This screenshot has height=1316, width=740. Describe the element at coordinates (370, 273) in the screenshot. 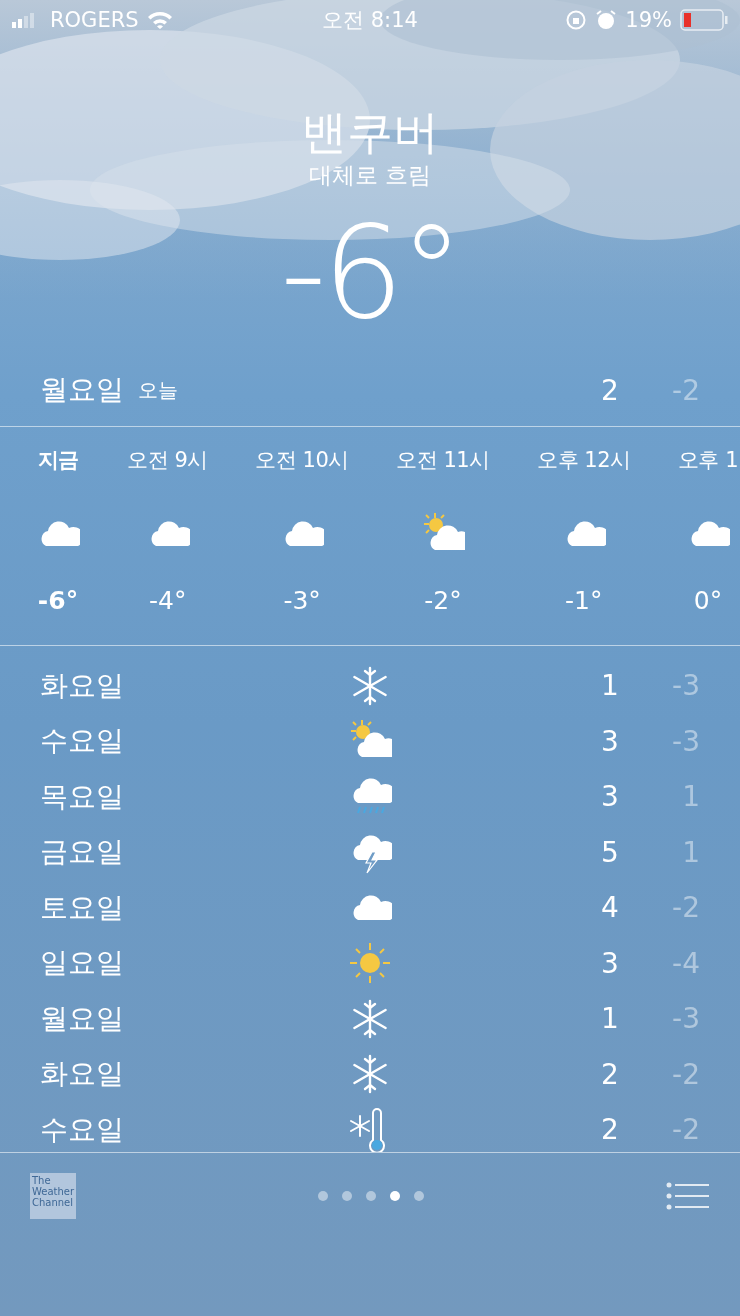

I see `current-temperature: -6°` at that location.